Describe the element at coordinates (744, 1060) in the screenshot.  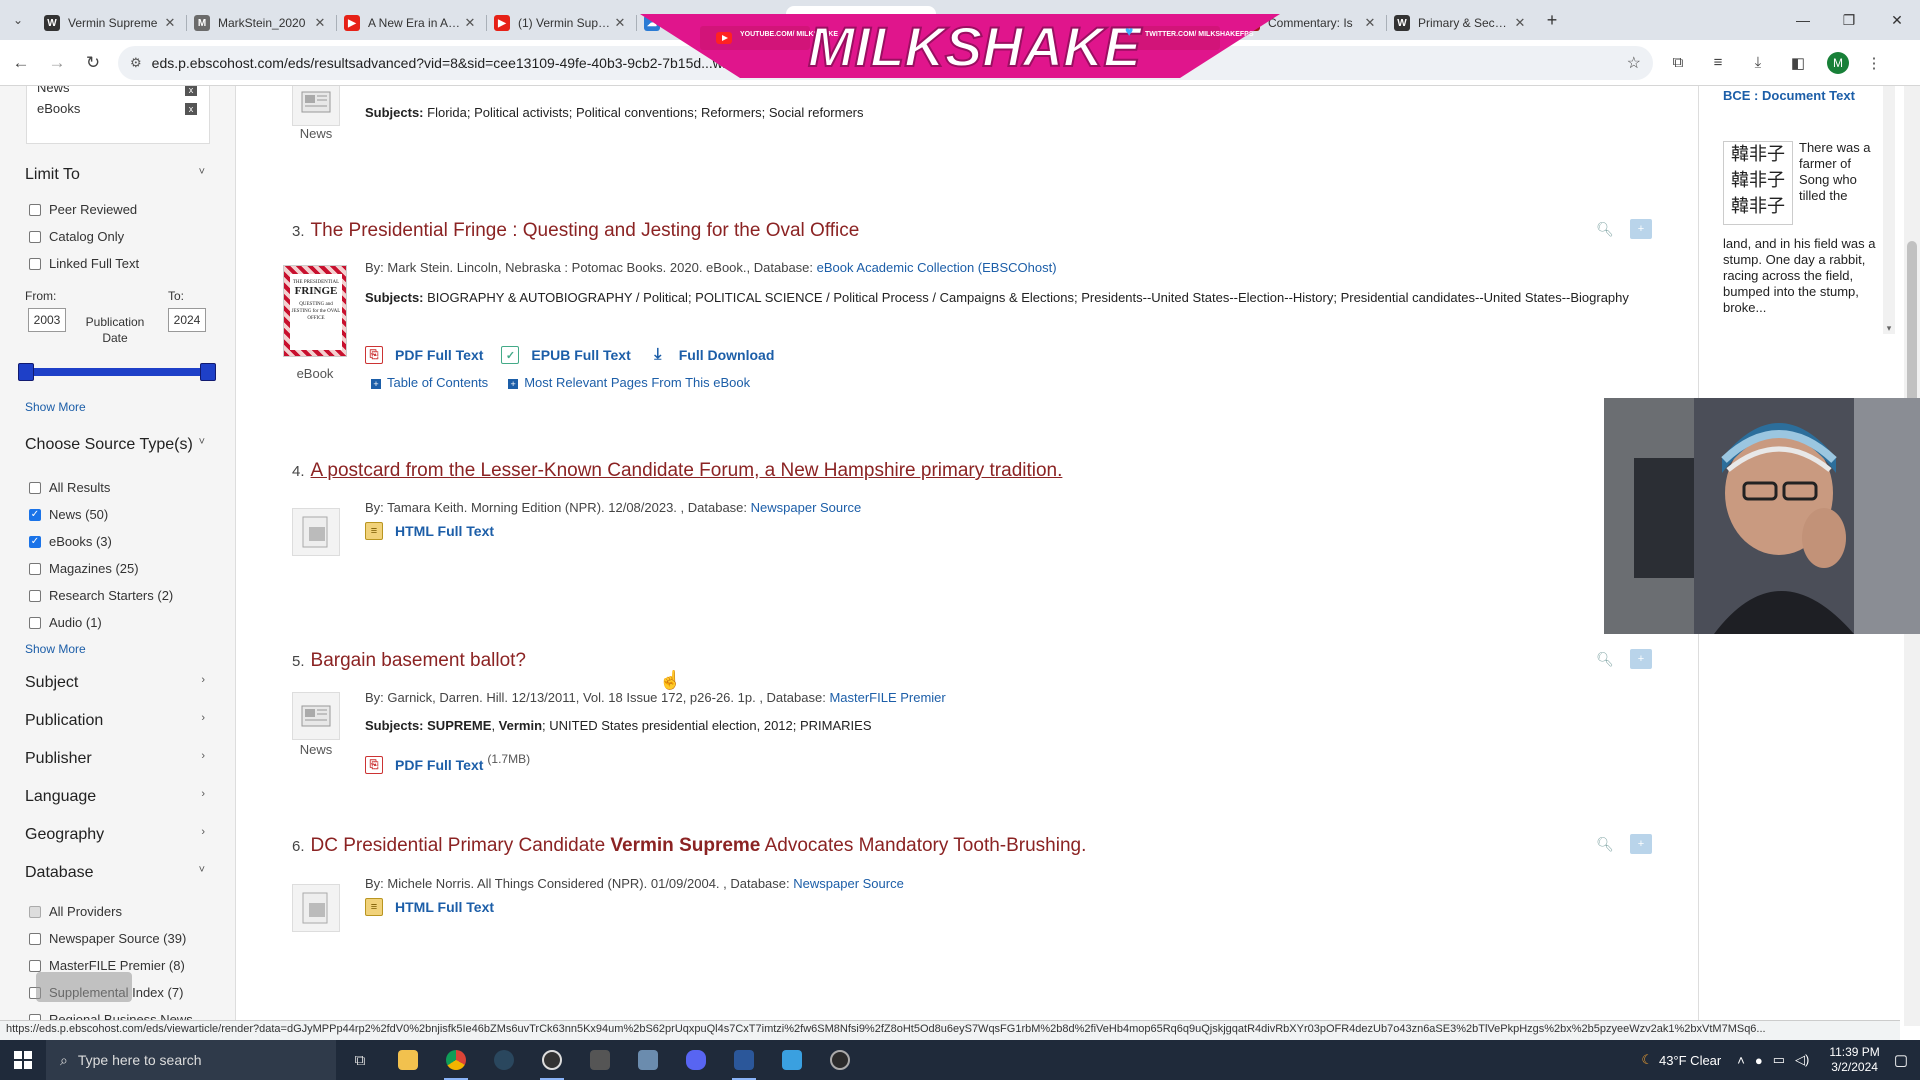
I see `word-icon` at that location.